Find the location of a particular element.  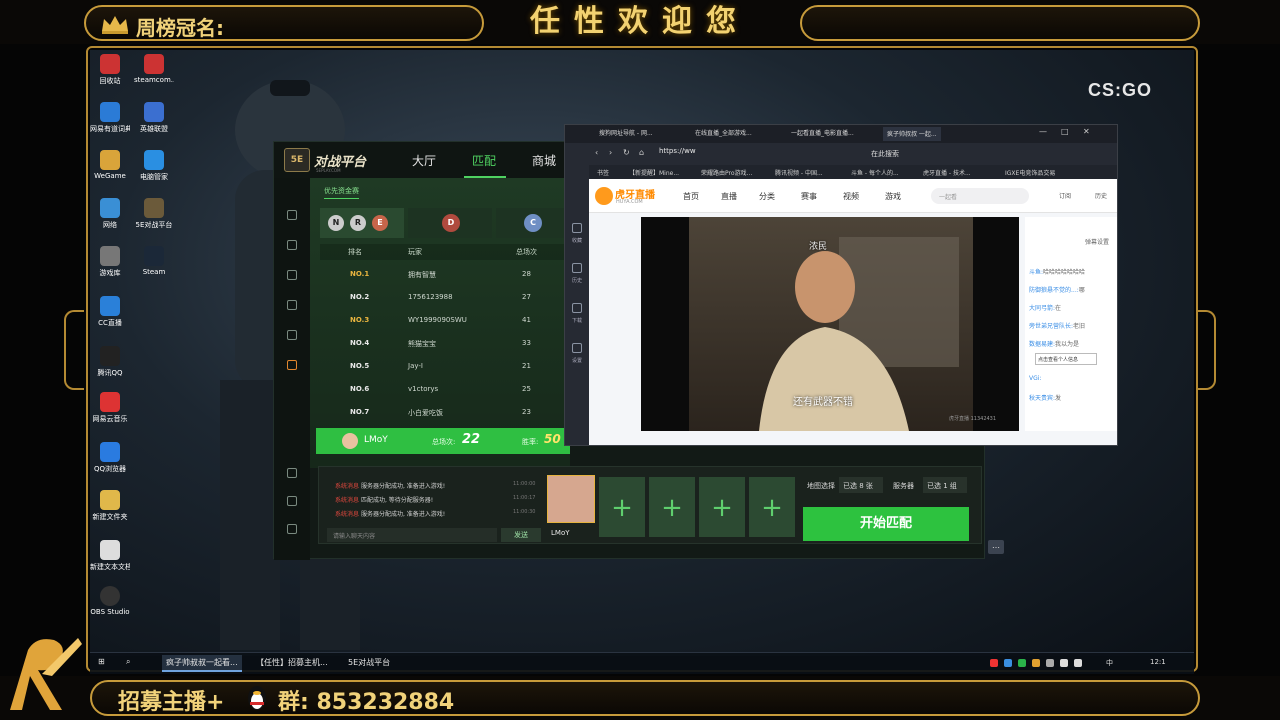

tier-tab-d: D is located at coordinates (450, 223).